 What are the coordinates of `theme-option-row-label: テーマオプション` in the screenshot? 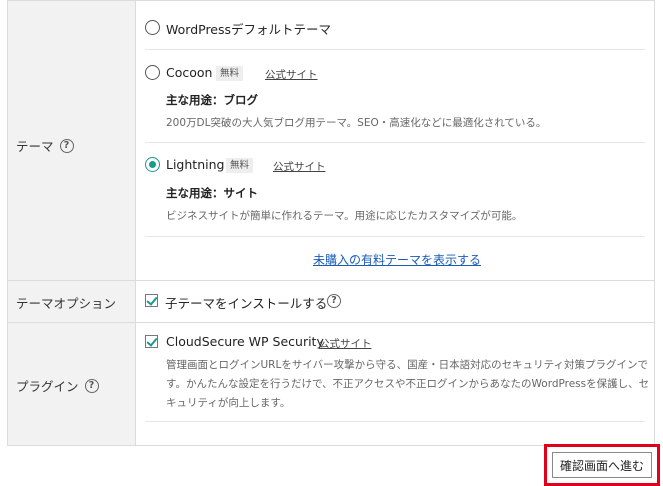 It's located at (66, 302).